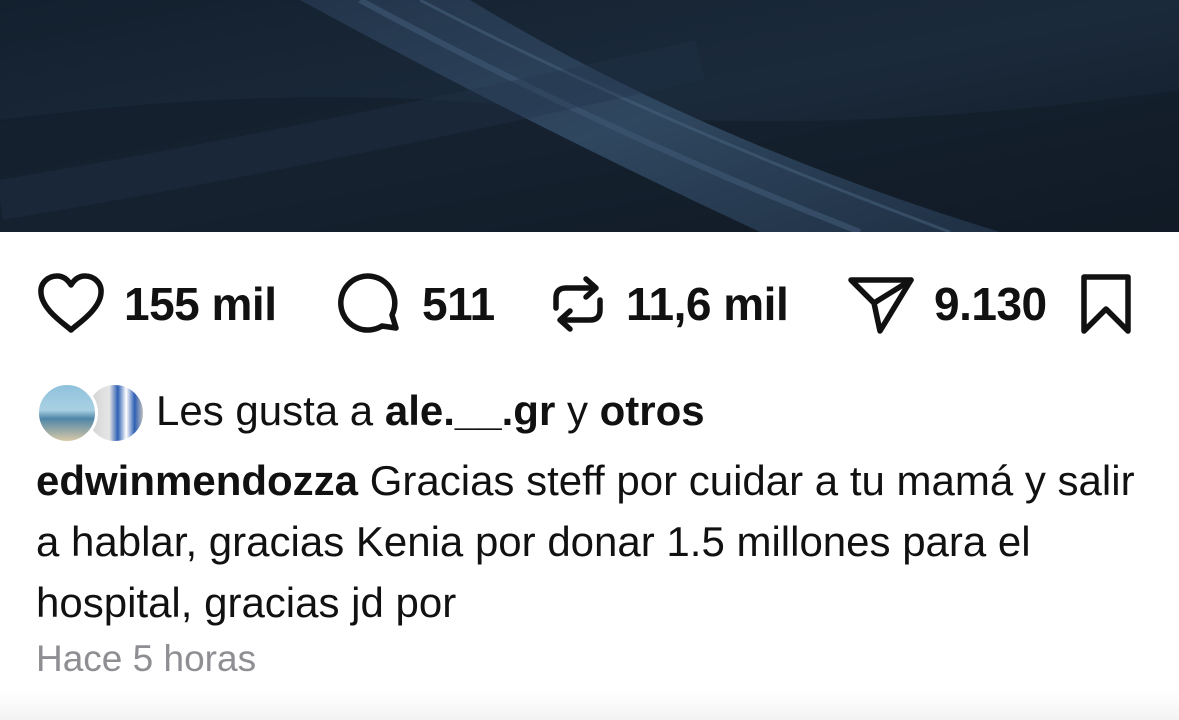 The width and height of the screenshot is (1179, 720). I want to click on repost-button: 11,6 mil, so click(668, 304).